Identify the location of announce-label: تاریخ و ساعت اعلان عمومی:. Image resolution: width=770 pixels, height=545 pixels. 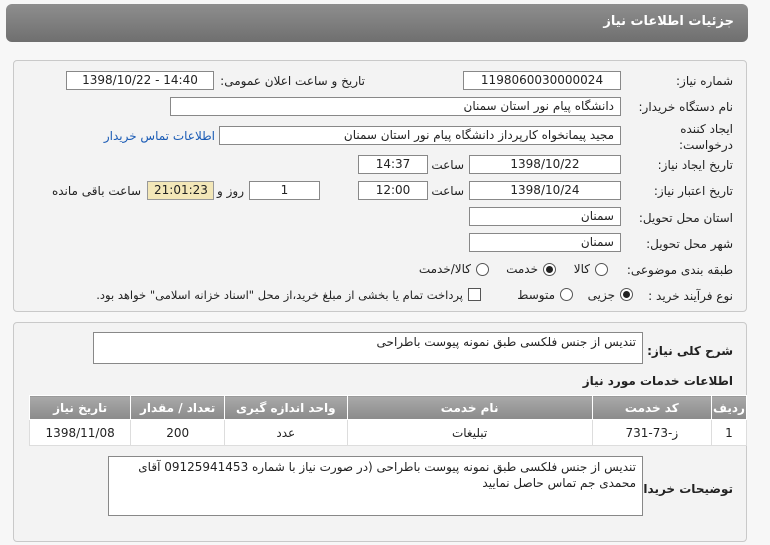
(292, 81).